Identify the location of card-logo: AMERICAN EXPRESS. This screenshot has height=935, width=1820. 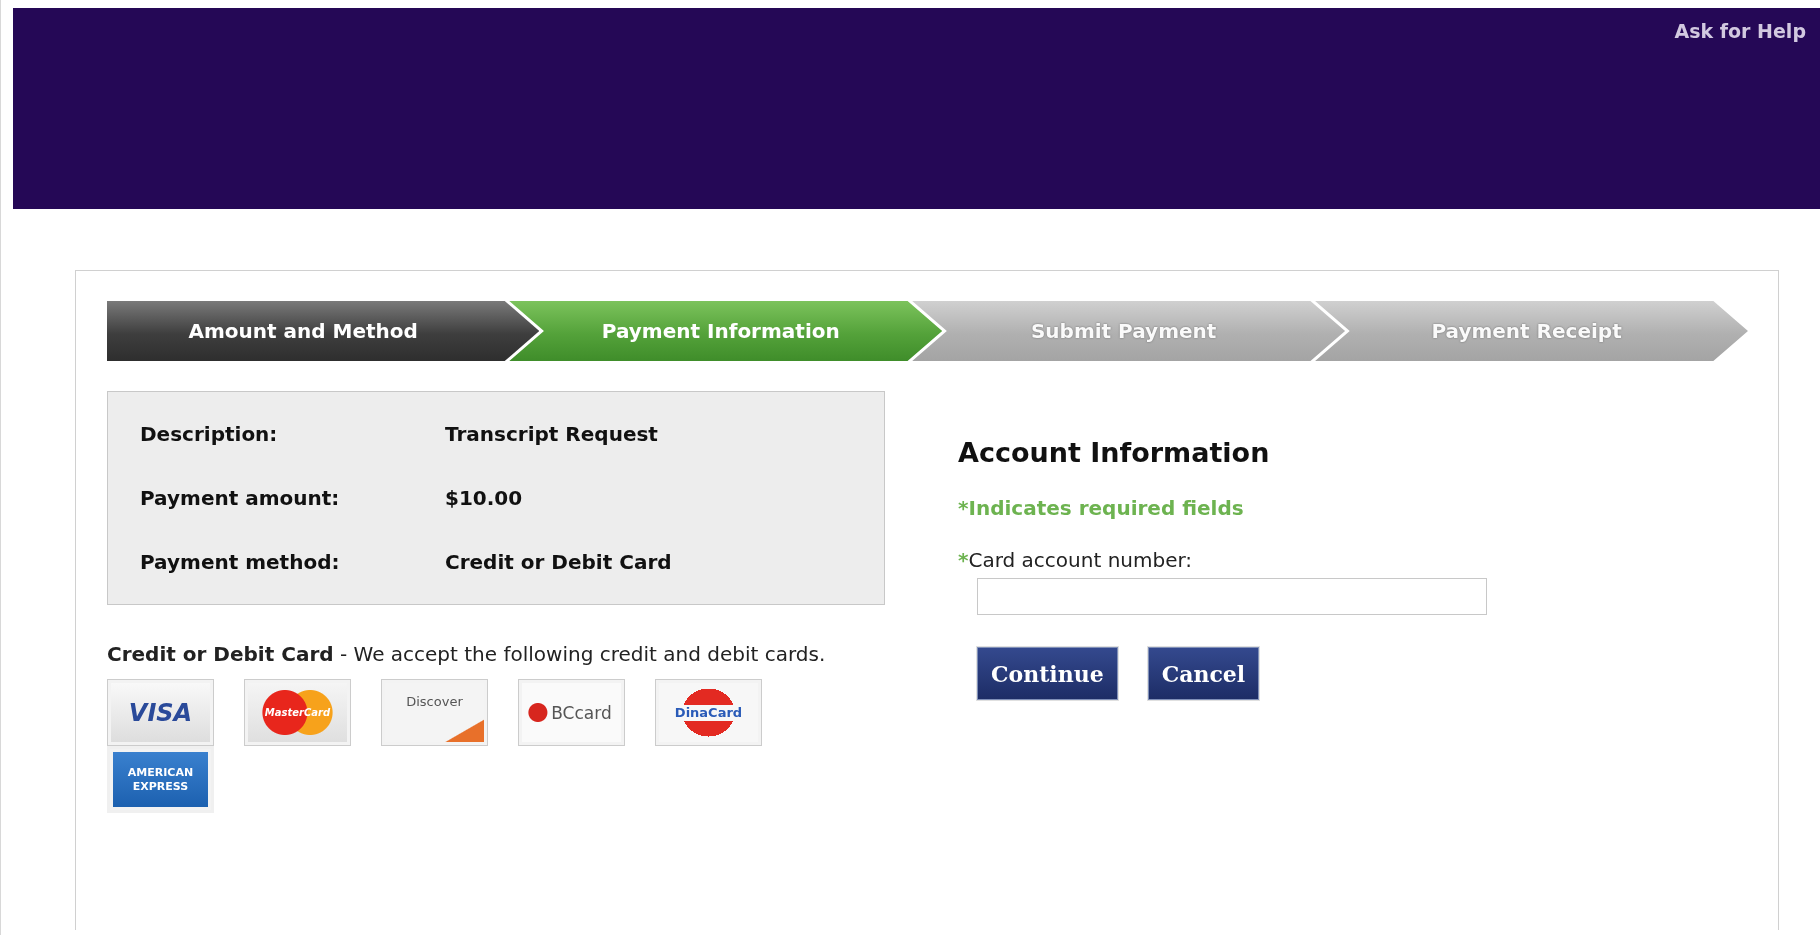
(160, 779).